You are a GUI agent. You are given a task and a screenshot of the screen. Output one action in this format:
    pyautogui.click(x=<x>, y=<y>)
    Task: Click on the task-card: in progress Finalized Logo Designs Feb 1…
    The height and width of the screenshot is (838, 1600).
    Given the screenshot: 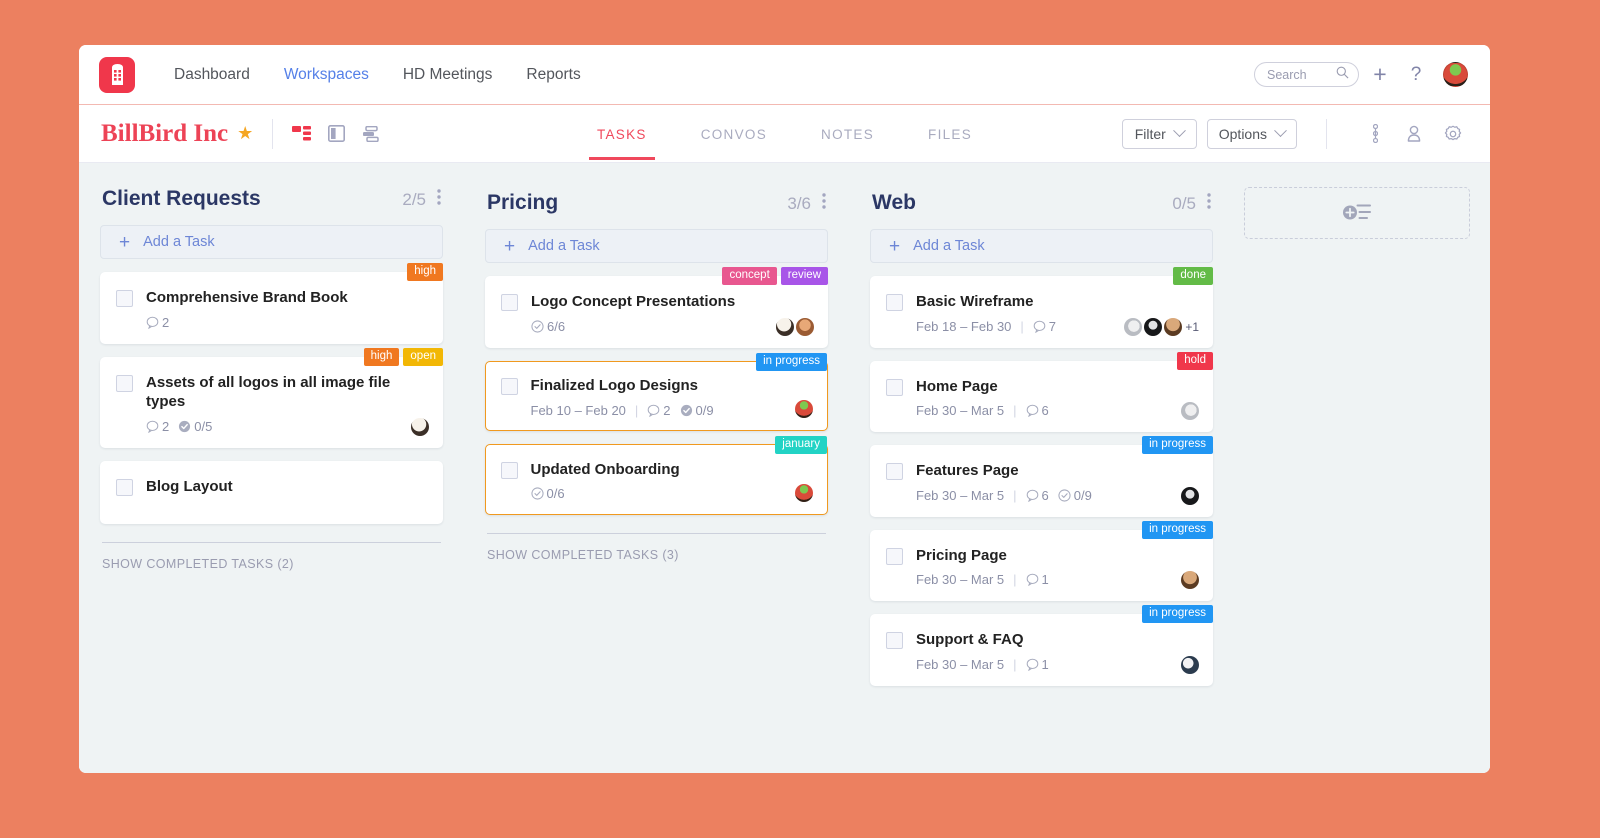 What is the action you would take?
    pyautogui.click(x=656, y=391)
    